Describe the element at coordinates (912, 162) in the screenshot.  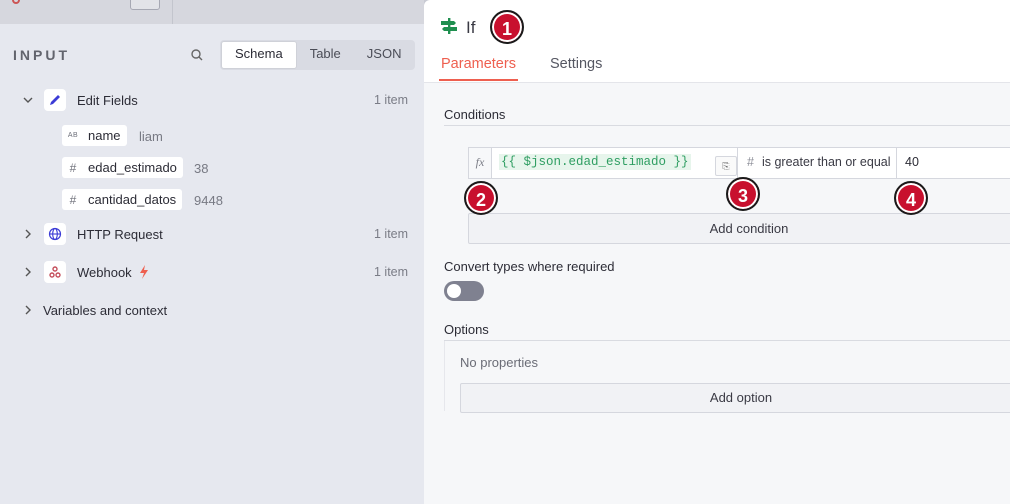
I see `right-value-input: 40` at that location.